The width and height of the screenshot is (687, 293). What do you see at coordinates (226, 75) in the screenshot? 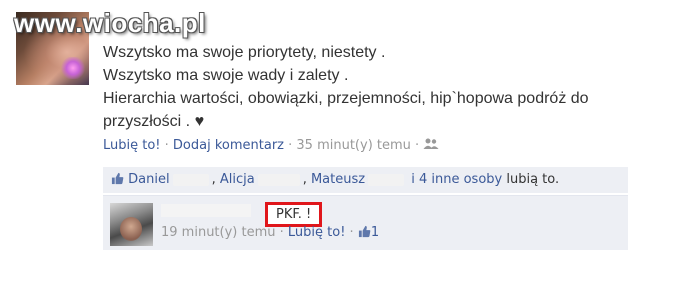
I see `post-line: Wszytsko ma swoje wady i zalety .` at bounding box center [226, 75].